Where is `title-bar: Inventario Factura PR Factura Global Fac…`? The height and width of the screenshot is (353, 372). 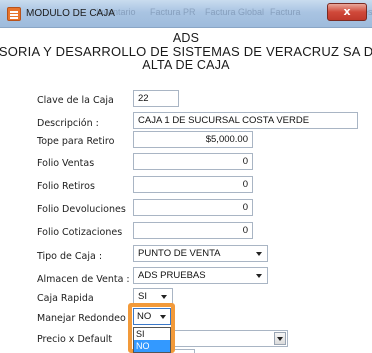 title-bar: Inventario Factura PR Factura Global Fac… is located at coordinates (186, 14).